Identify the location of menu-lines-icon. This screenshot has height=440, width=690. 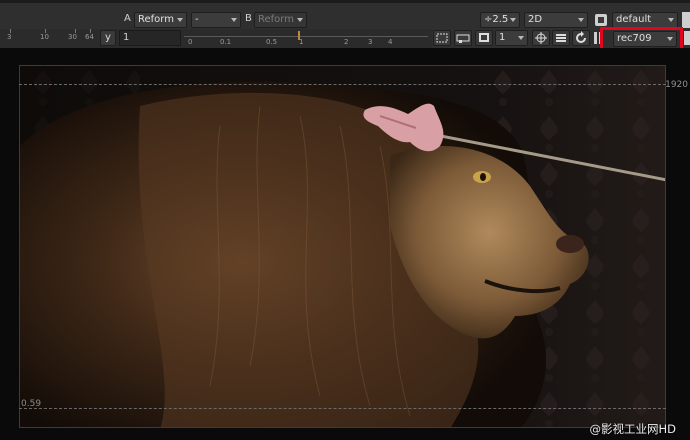
(561, 38).